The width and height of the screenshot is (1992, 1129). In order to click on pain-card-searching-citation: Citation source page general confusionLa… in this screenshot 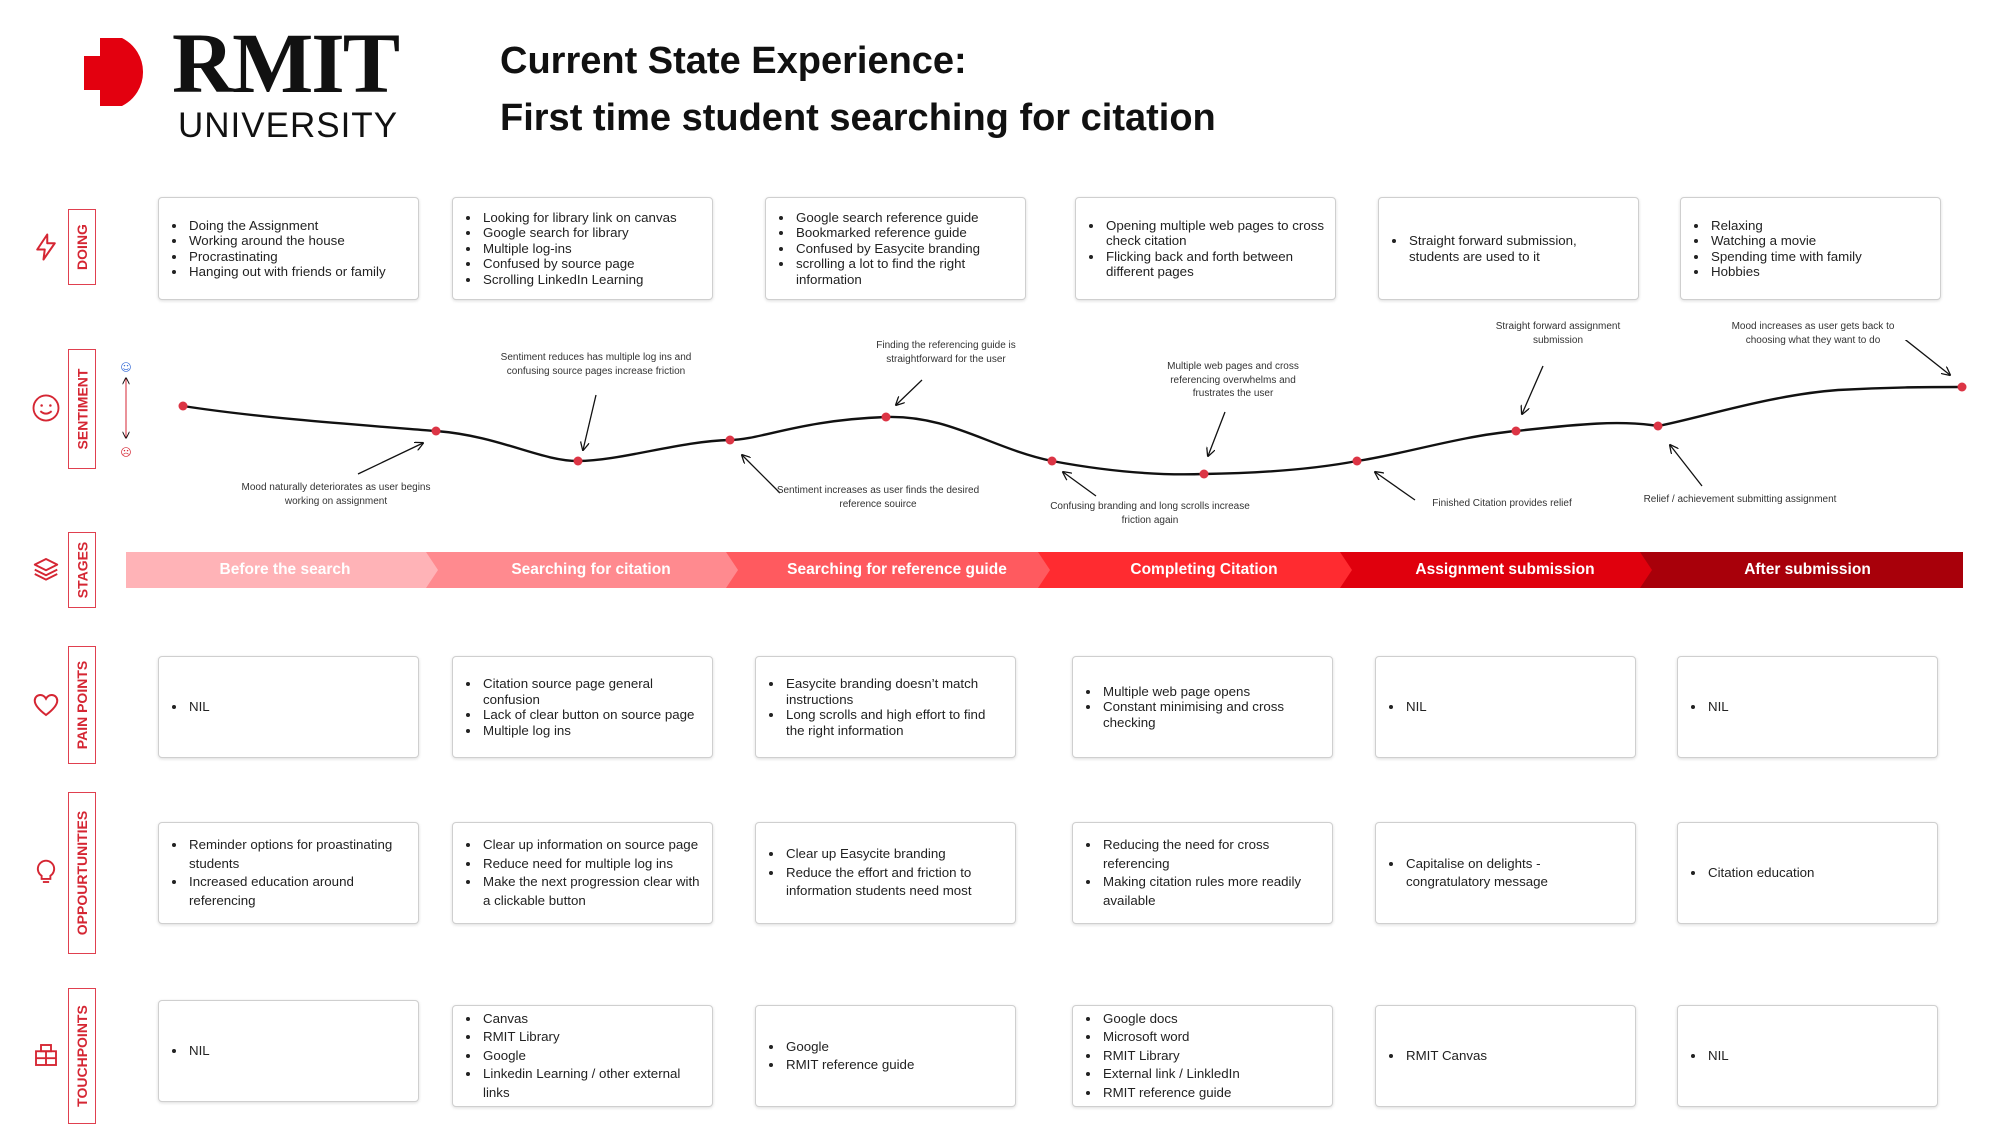, I will do `click(582, 707)`.